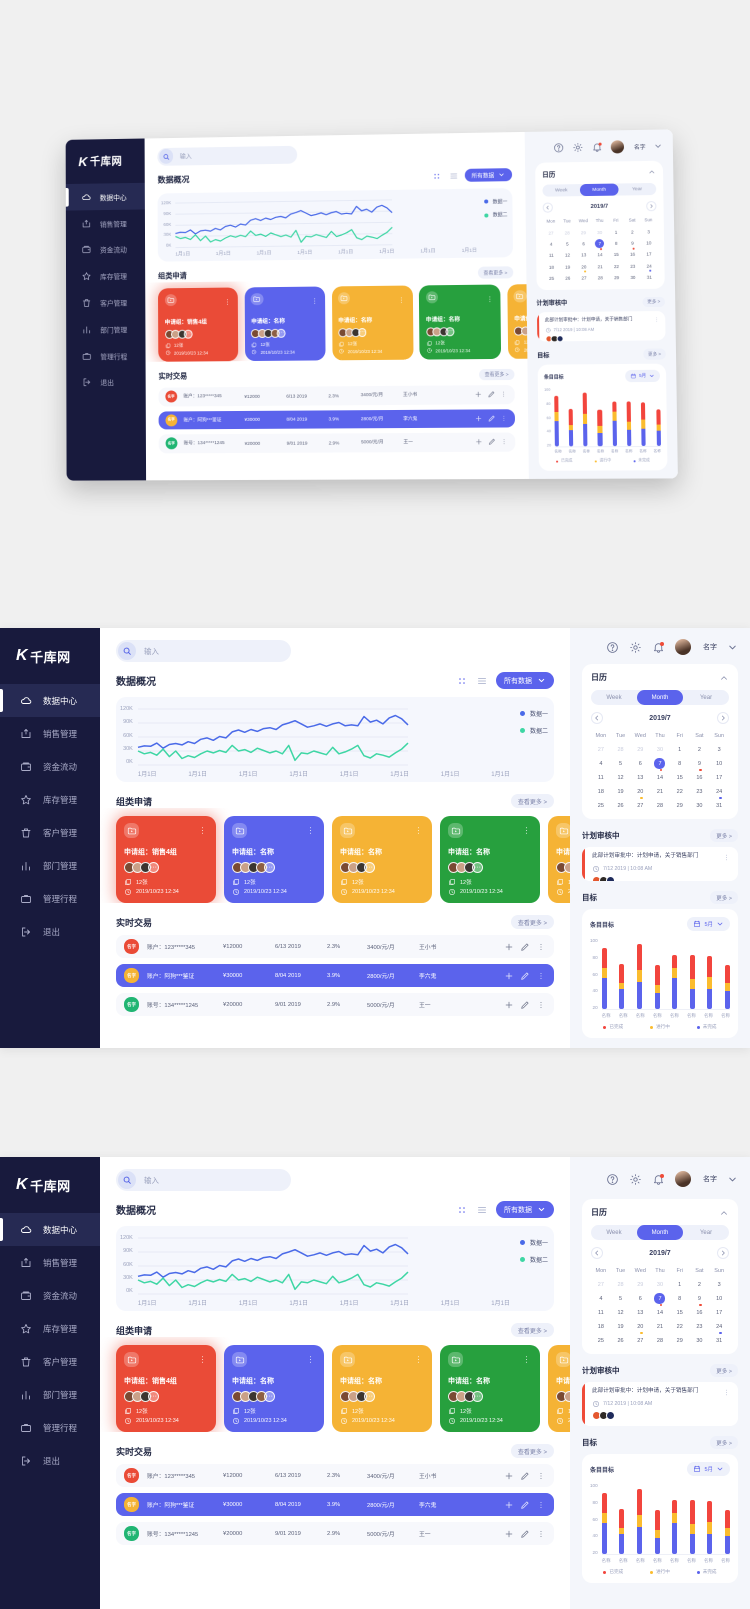 This screenshot has width=750, height=1609. Describe the element at coordinates (597, 1253) in the screenshot. I see `calendar-prev-button` at that location.